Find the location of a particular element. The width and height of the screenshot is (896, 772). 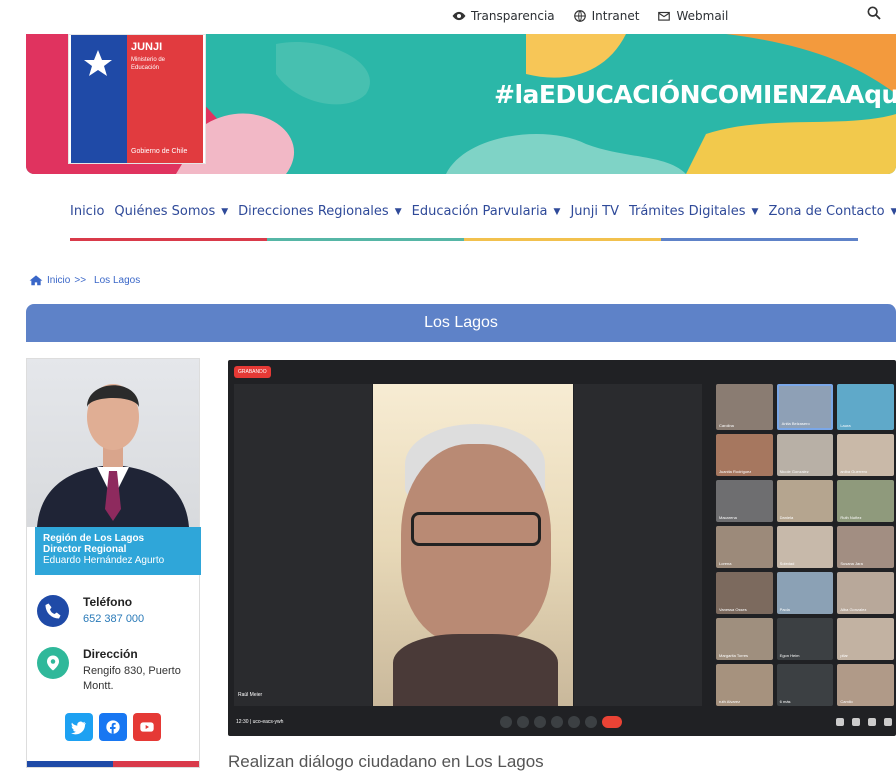

card-color-stripe is located at coordinates (113, 764).